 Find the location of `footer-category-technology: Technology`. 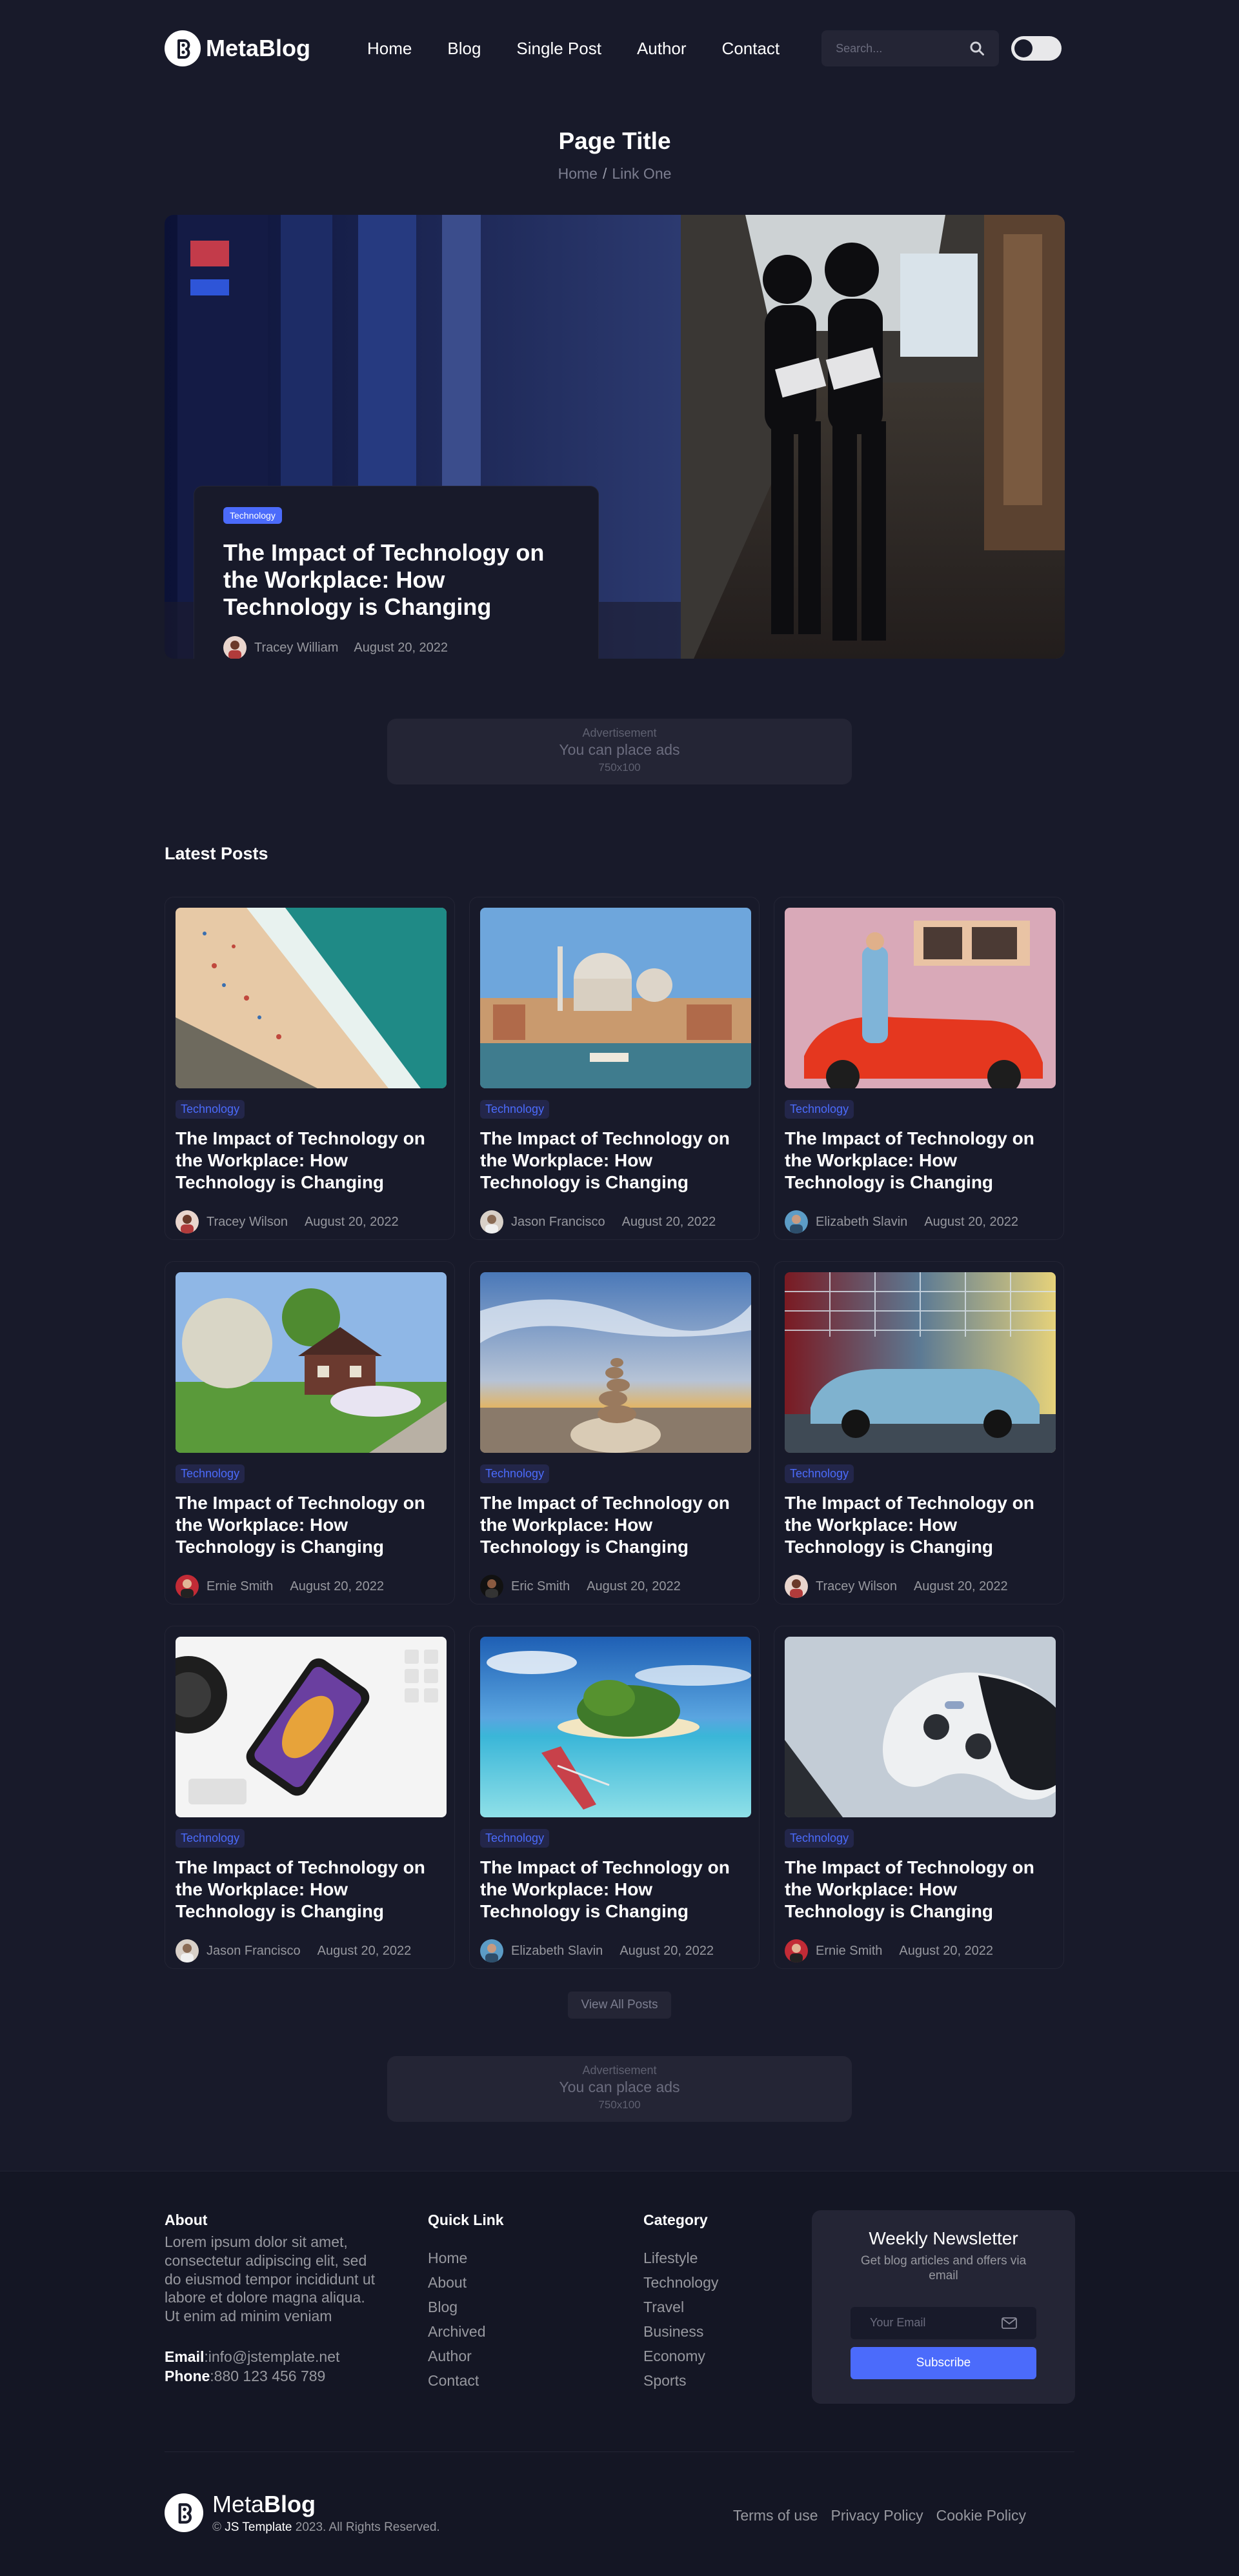

footer-category-technology: Technology is located at coordinates (680, 2282).